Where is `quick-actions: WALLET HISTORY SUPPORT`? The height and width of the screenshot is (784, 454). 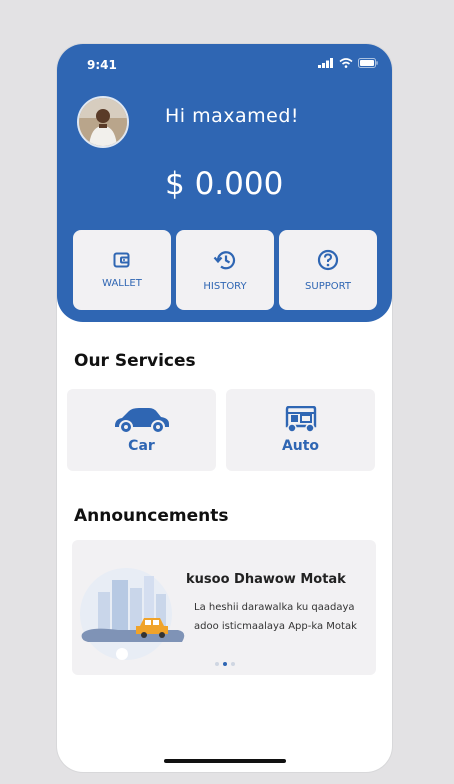 quick-actions: WALLET HISTORY SUPPORT is located at coordinates (225, 270).